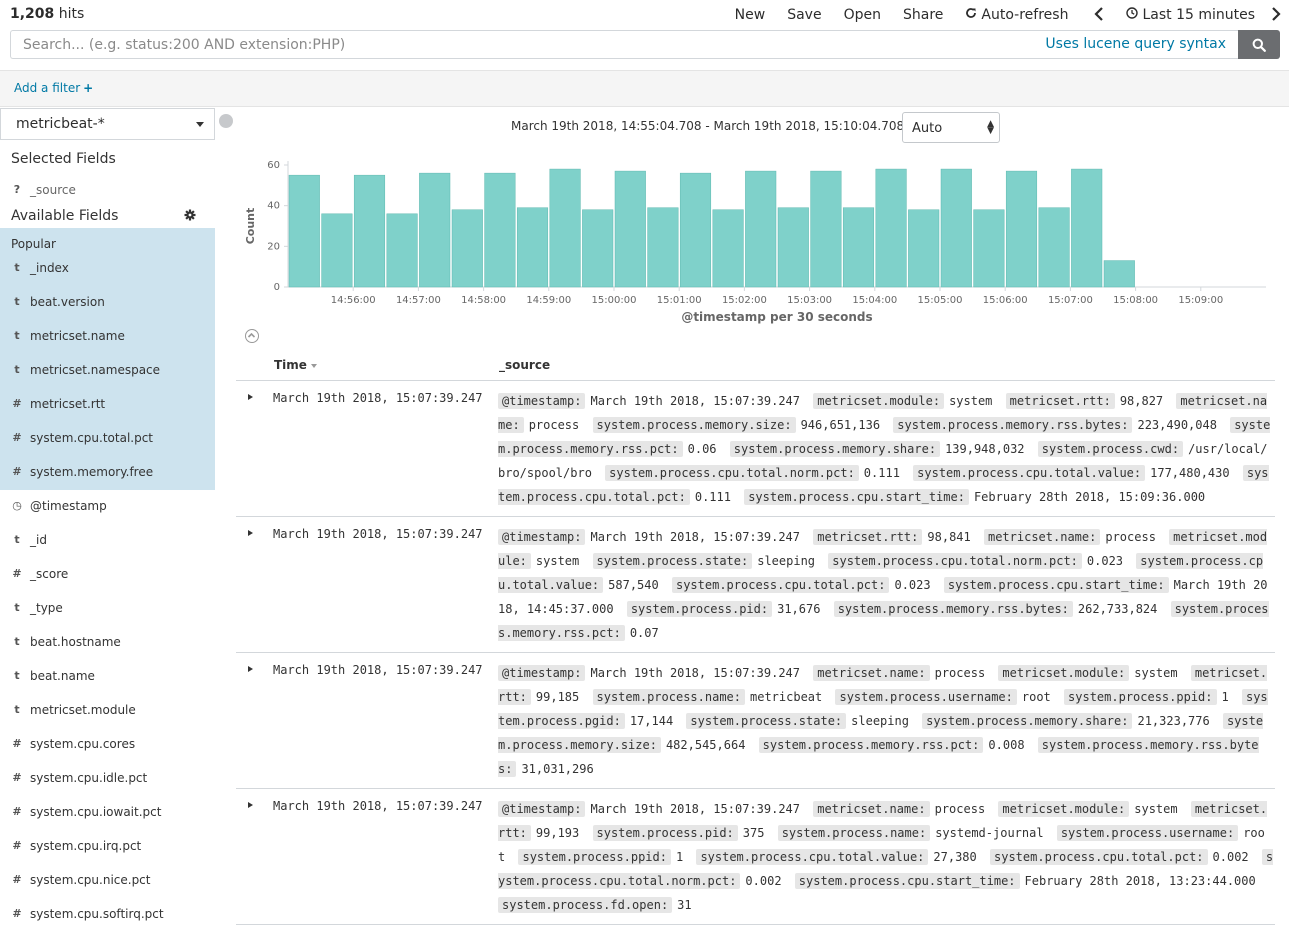  Describe the element at coordinates (1200, 300) in the screenshot. I see `x-tick-label: 15:09:00` at that location.